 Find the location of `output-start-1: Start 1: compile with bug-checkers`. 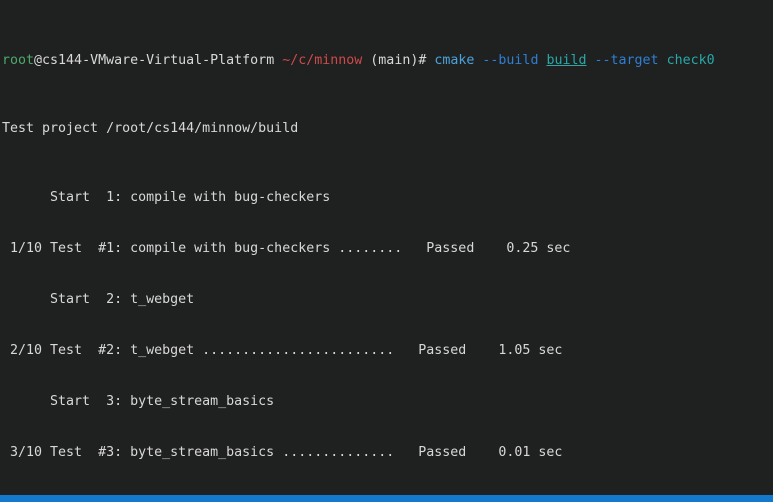

output-start-1: Start 1: compile with bug-checkers is located at coordinates (166, 197).